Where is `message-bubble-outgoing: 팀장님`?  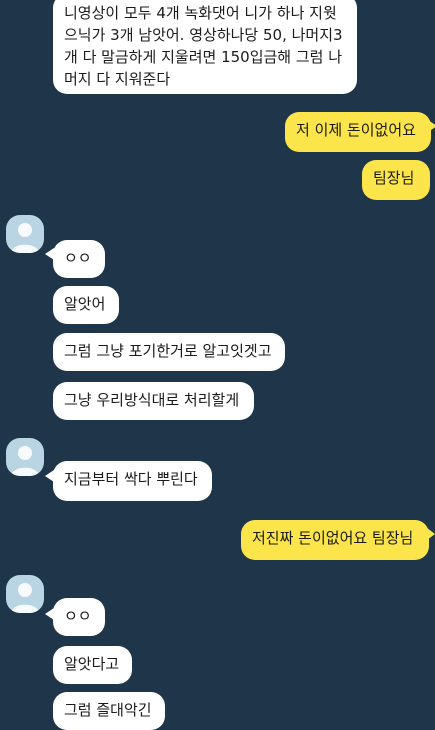 message-bubble-outgoing: 팀장님 is located at coordinates (396, 180).